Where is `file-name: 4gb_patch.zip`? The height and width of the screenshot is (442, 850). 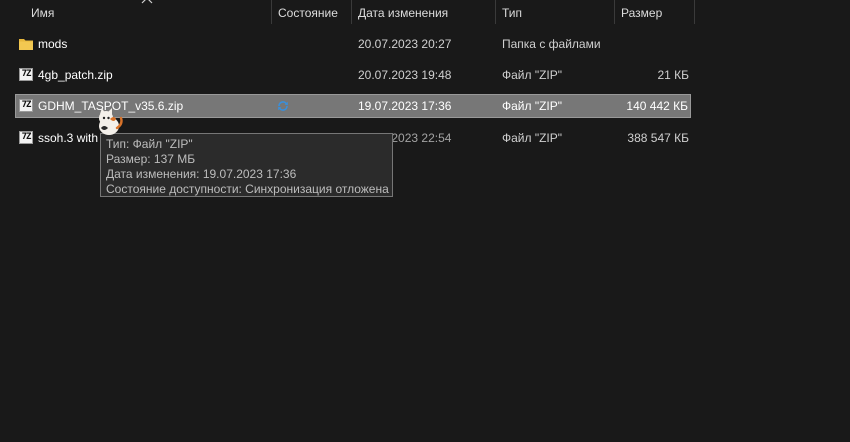
file-name: 4gb_patch.zip is located at coordinates (75, 75).